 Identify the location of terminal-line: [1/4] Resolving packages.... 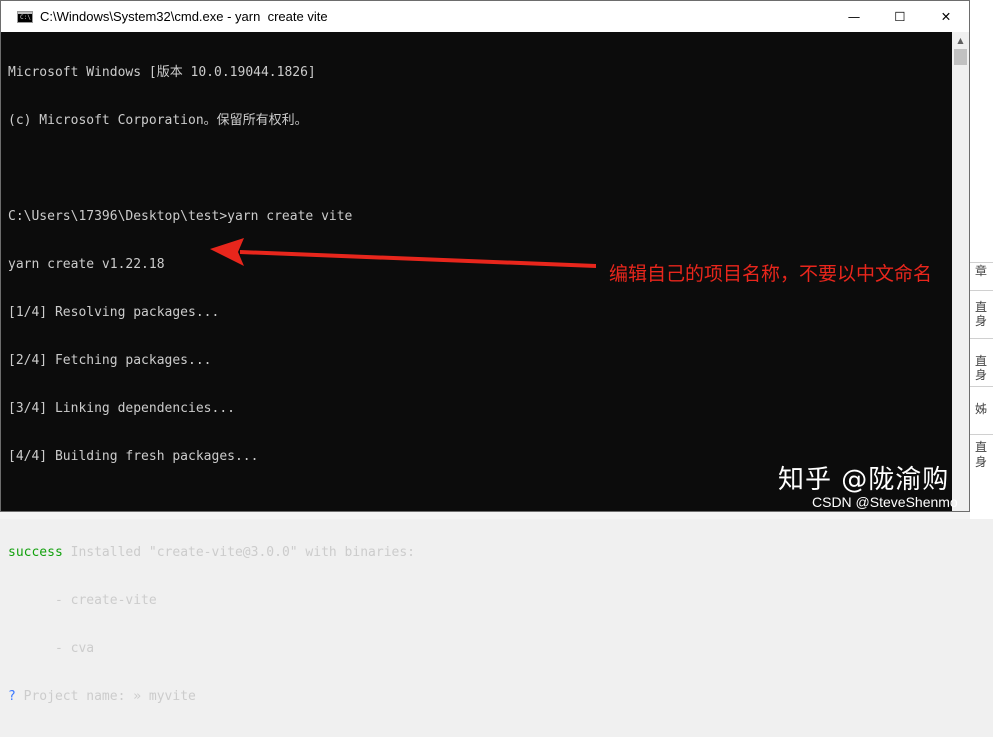
(114, 312).